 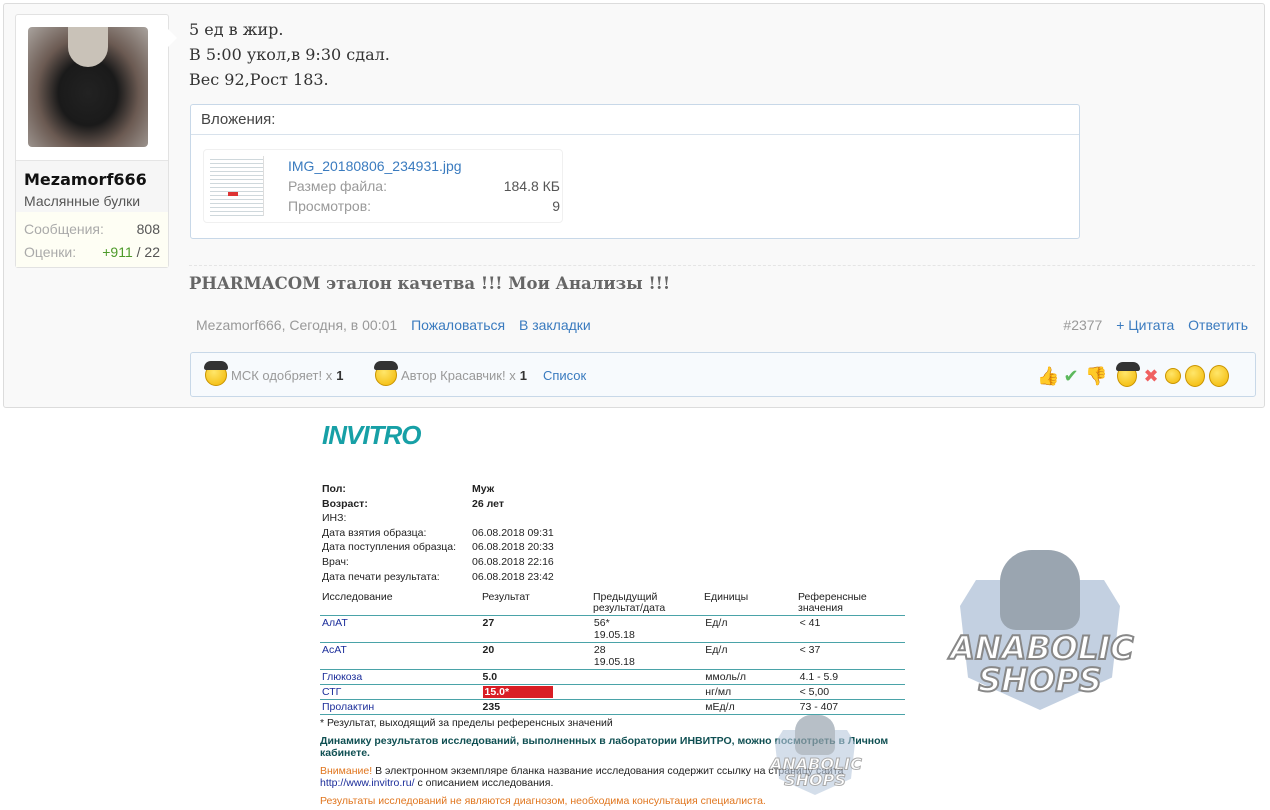 I want to click on result-row: СТГ 15.0* нг/мл < 5,00, so click(x=612, y=692).